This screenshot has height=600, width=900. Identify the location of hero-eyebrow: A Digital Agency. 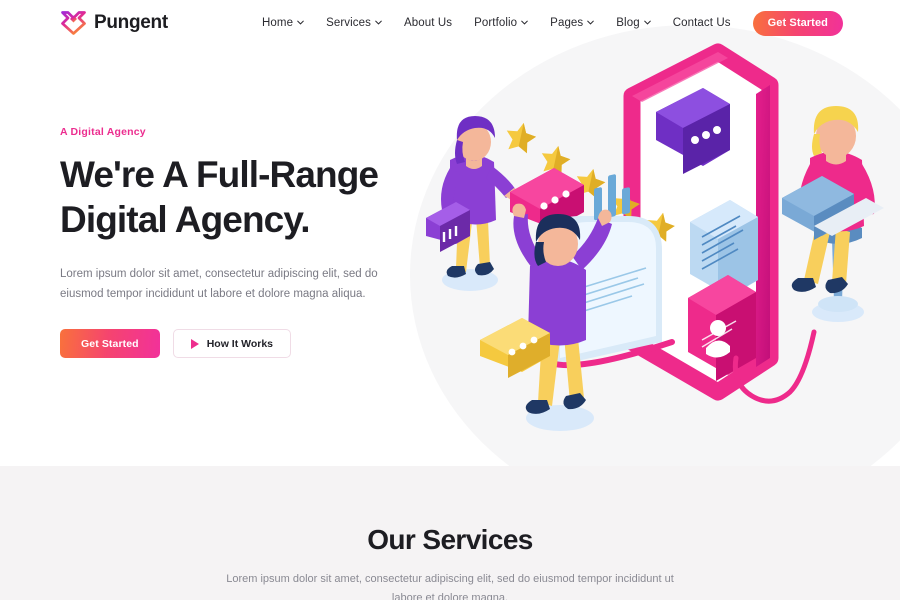
(103, 132).